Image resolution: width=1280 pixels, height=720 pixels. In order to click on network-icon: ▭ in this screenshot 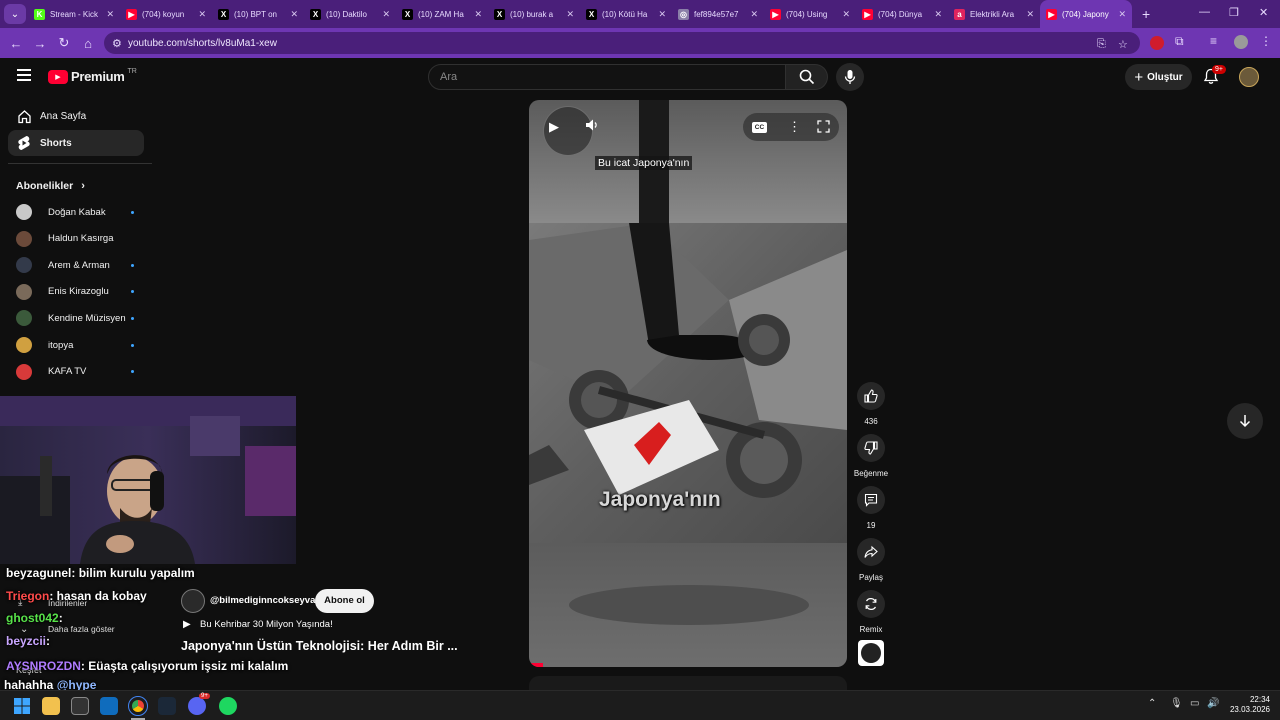, I will do `click(1194, 703)`.